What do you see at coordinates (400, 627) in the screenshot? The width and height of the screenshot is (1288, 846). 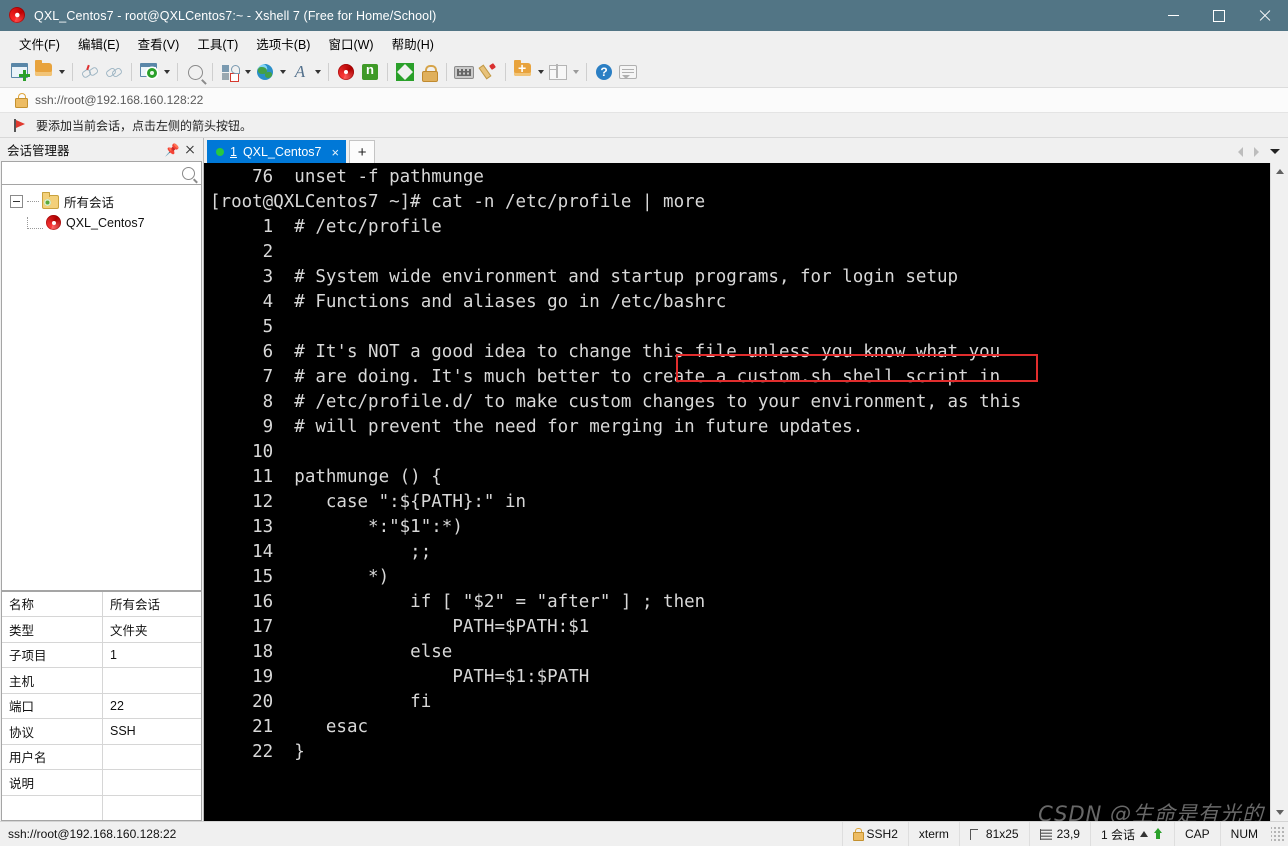 I see `terminal-line: 17 PATH=$PATH:$1` at bounding box center [400, 627].